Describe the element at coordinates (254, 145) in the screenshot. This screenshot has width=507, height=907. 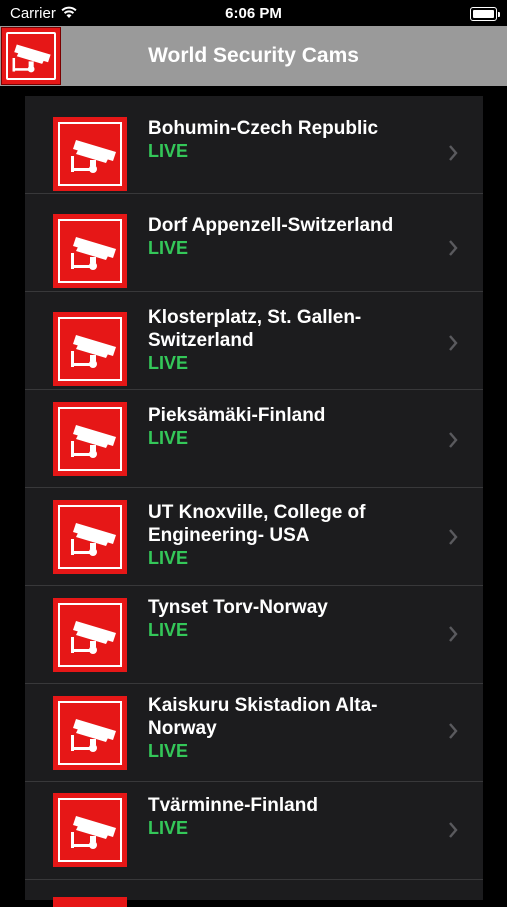
I see `list-item: Bohumin-Czech Republic LIVE` at that location.